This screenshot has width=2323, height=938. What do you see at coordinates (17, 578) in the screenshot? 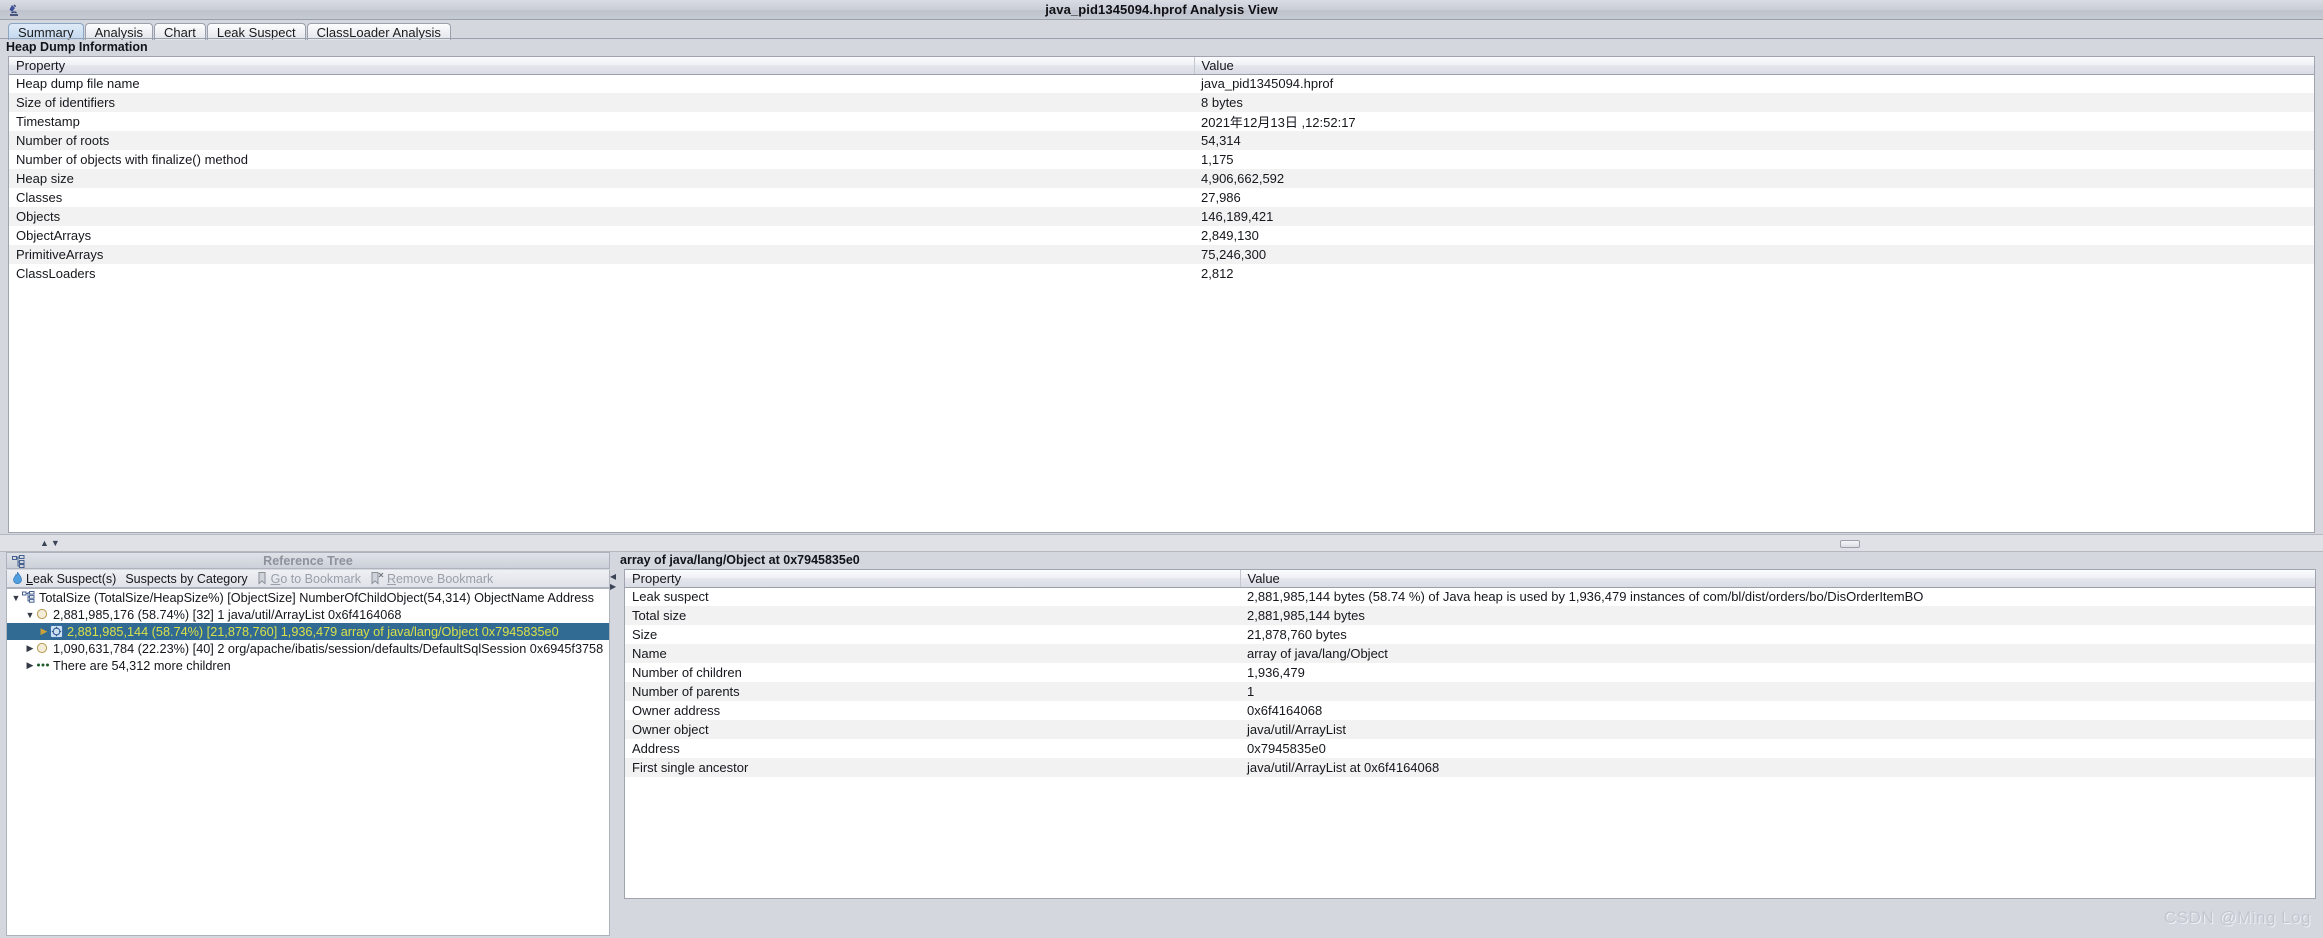
I see `flame-icon` at bounding box center [17, 578].